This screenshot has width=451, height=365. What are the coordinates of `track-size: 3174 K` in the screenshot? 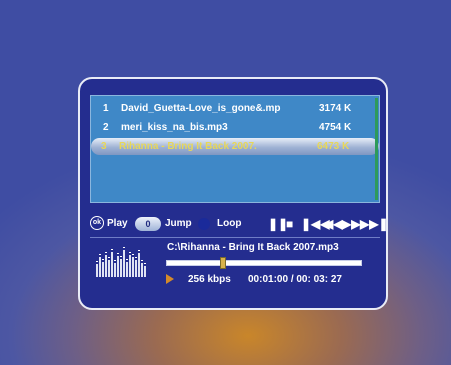 It's located at (335, 108).